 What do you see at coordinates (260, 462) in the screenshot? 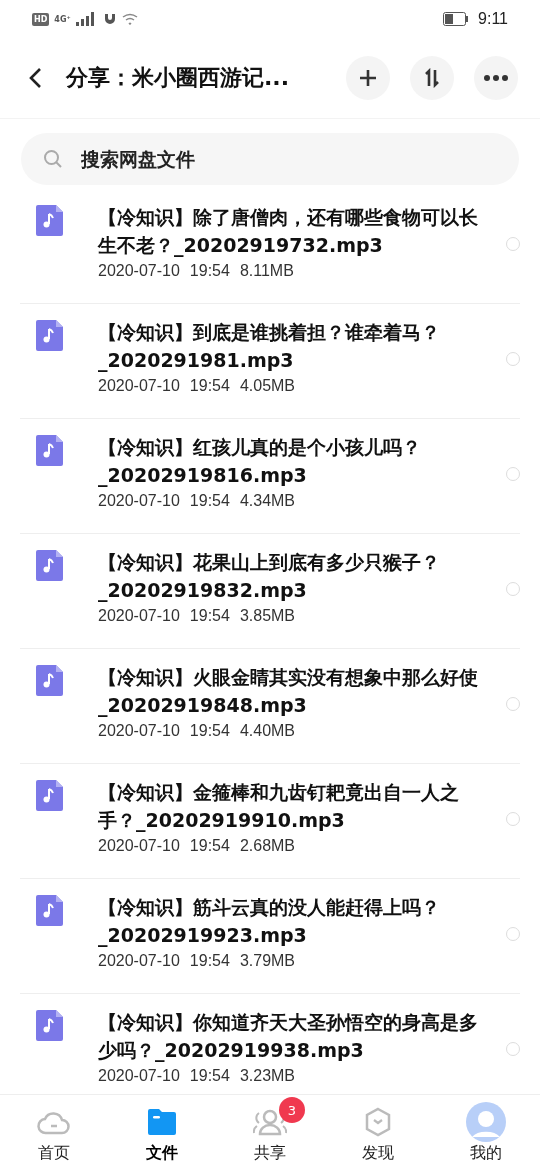
I see `file-name: 【冷知识】红孩儿真的是个小孩儿吗？_20202919816.mp3` at bounding box center [260, 462].